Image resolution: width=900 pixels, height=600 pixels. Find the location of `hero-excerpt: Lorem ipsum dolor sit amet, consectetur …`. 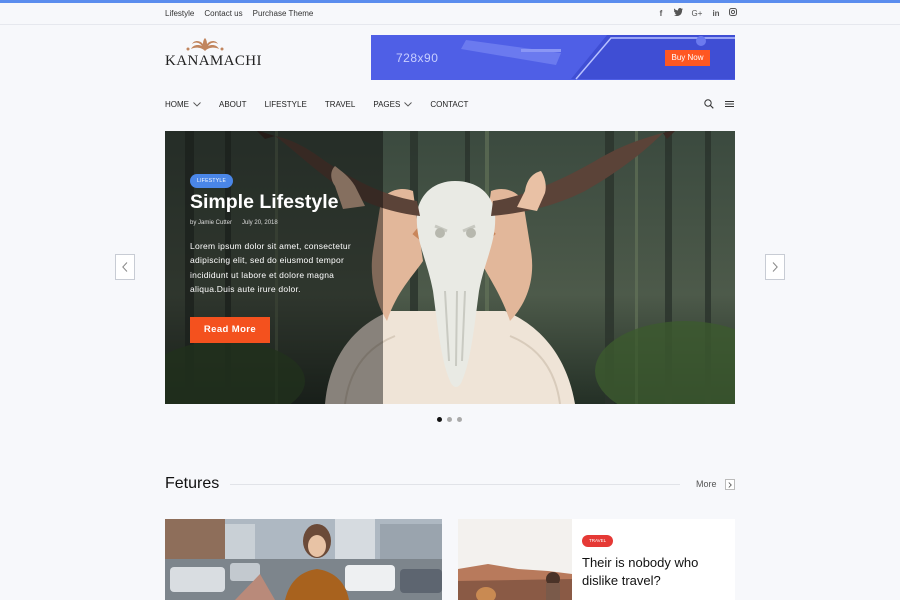

hero-excerpt: Lorem ipsum dolor sit amet, consectetur … is located at coordinates (270, 268).